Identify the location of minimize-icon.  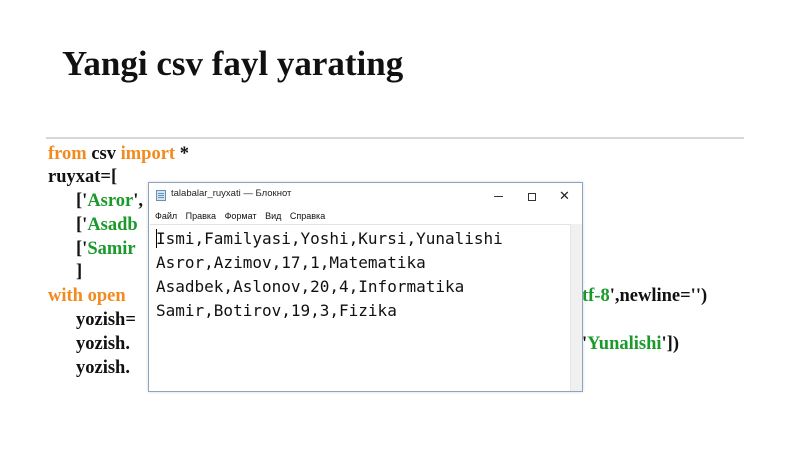
(498, 197).